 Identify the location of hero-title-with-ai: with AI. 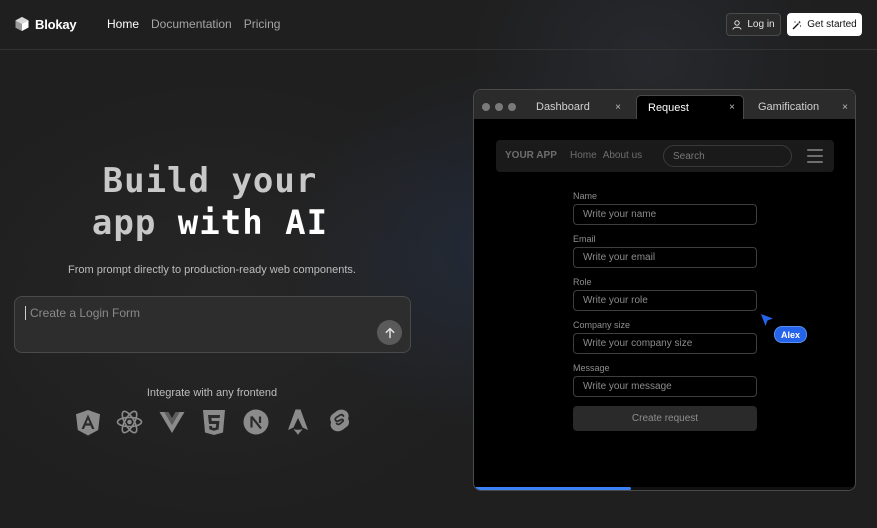
(253, 223).